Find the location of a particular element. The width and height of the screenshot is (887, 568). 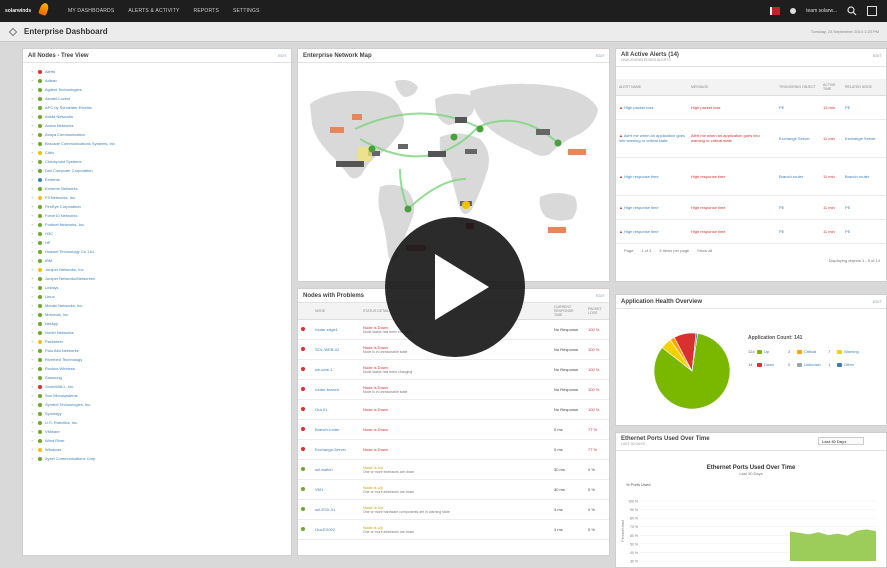

node-link: sw-core-1 is located at coordinates (336, 369).